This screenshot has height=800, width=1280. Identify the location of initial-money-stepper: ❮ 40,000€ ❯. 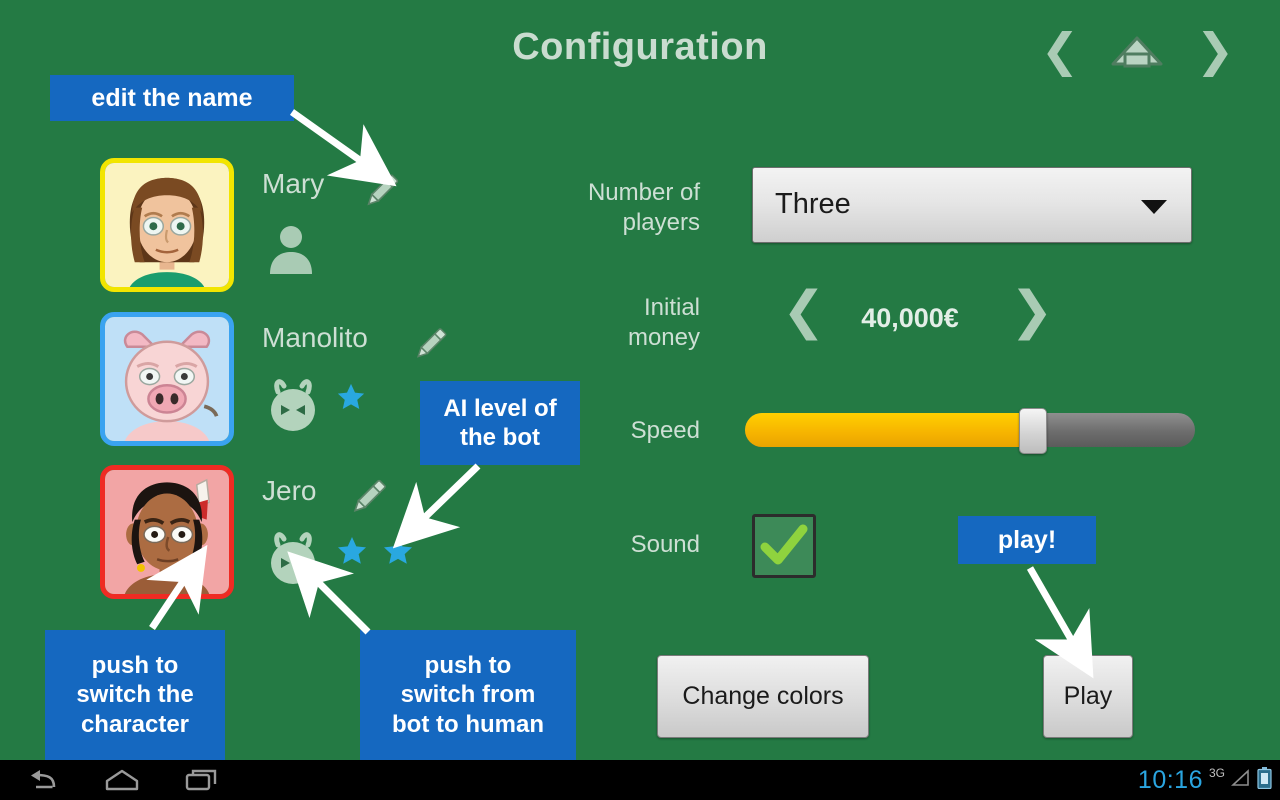
(912, 324).